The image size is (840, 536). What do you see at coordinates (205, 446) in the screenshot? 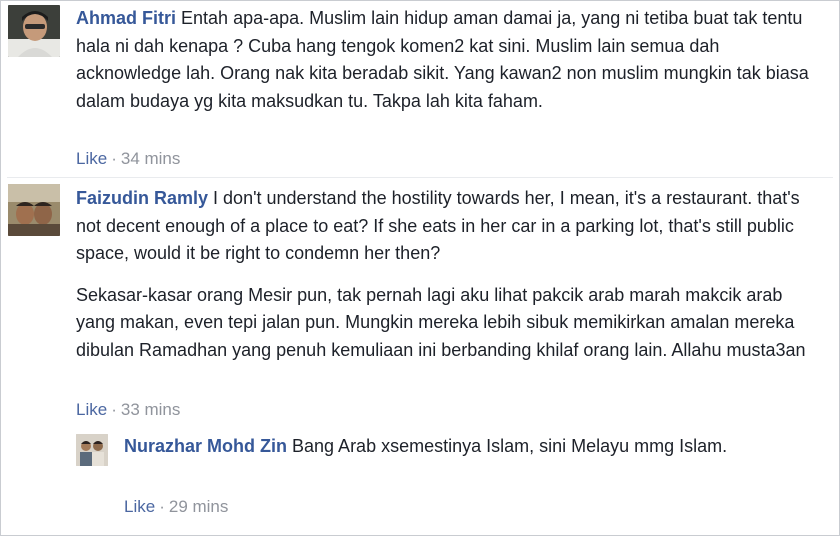
I see `comment-author: Nurazhar Mohd Zin` at bounding box center [205, 446].